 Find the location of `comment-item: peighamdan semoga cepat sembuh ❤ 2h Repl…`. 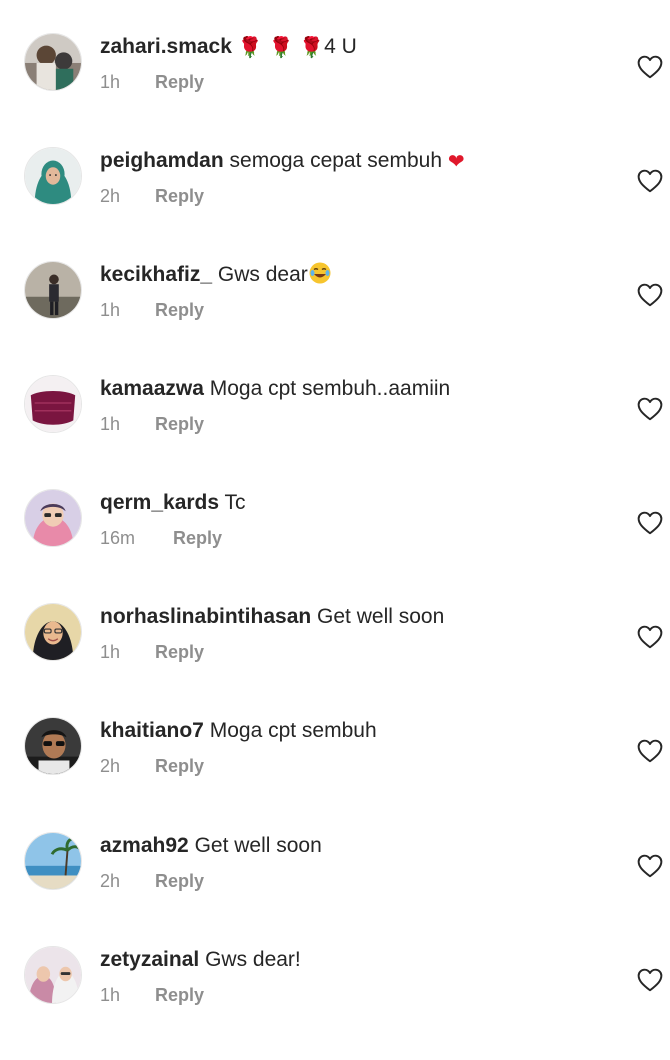

comment-item: peighamdan semoga cepat sembuh ❤ 2h Repl… is located at coordinates (335, 204).